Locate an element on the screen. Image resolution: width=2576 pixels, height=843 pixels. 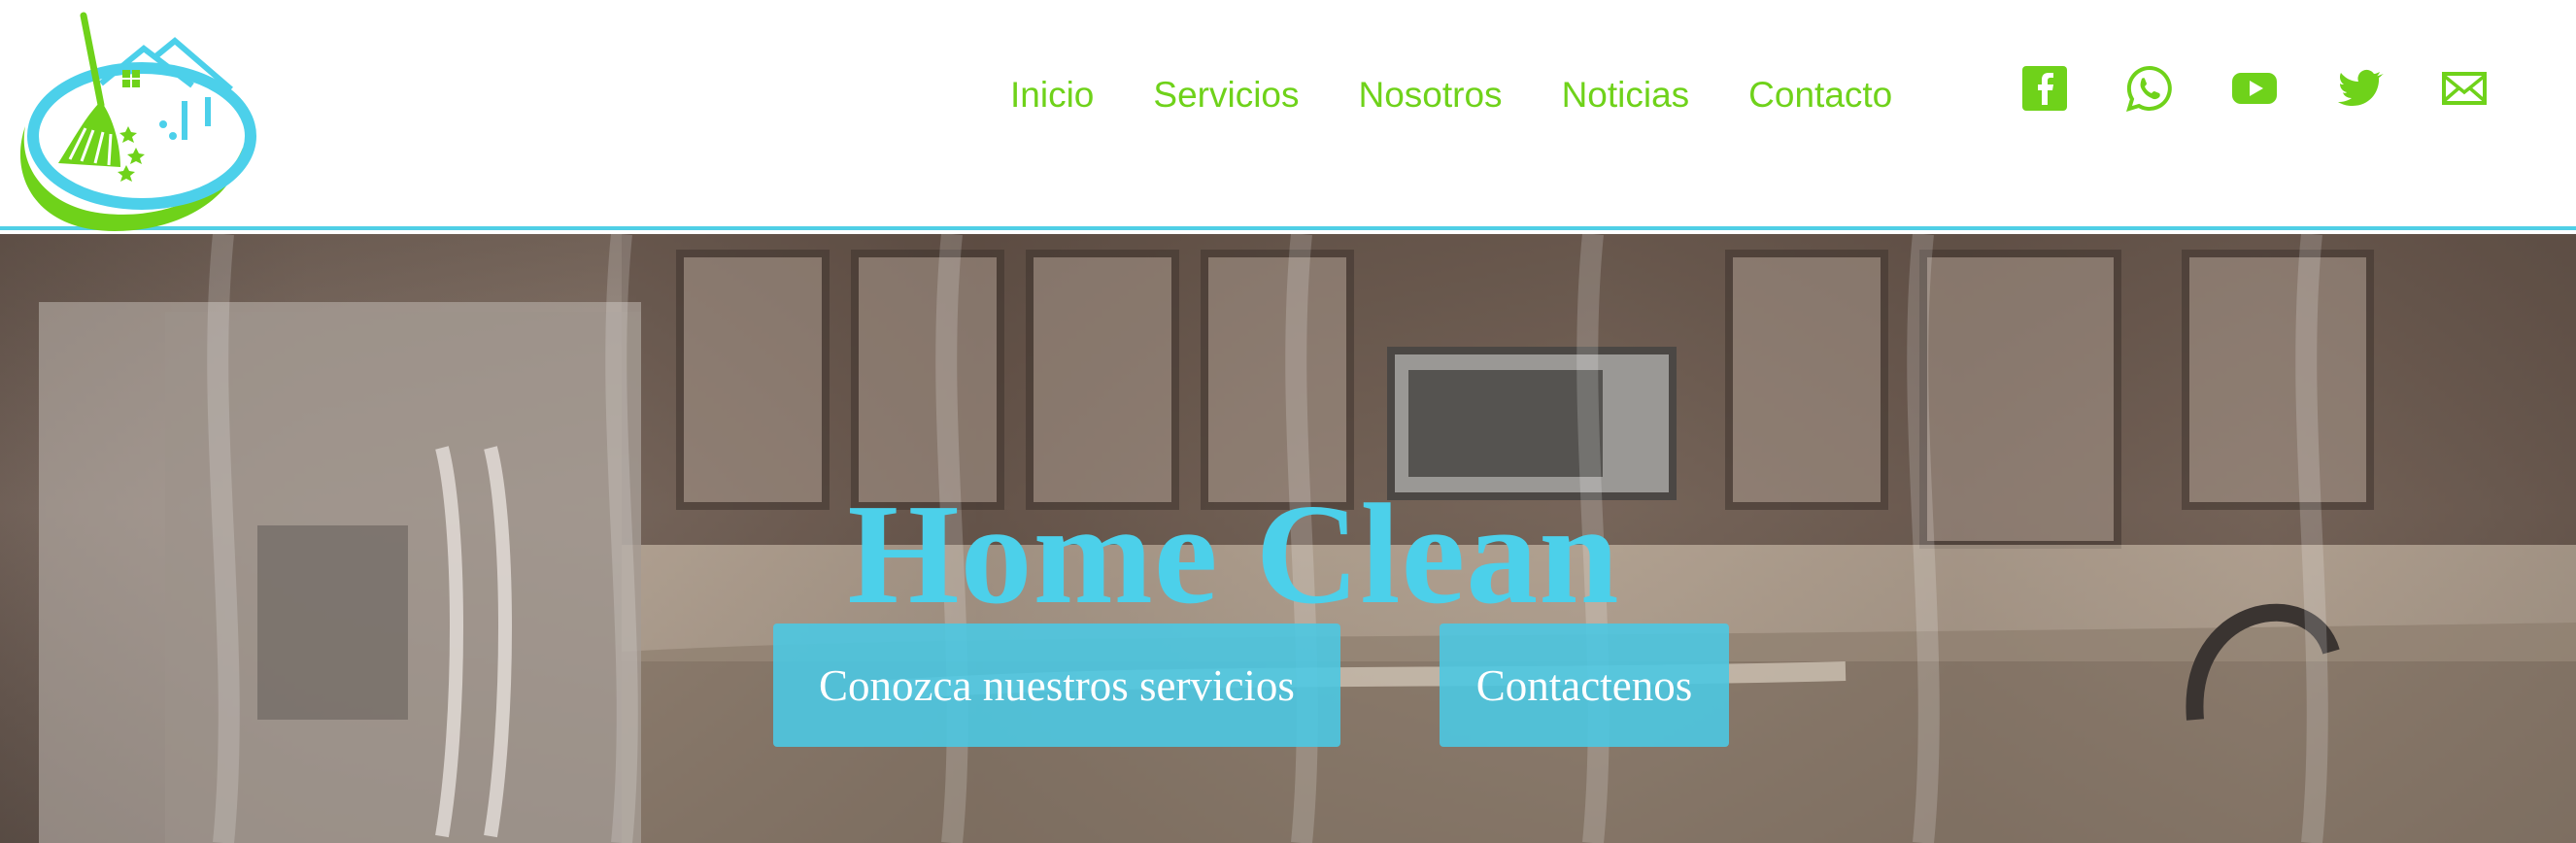
broom-house-logo-icon is located at coordinates (132, 126).